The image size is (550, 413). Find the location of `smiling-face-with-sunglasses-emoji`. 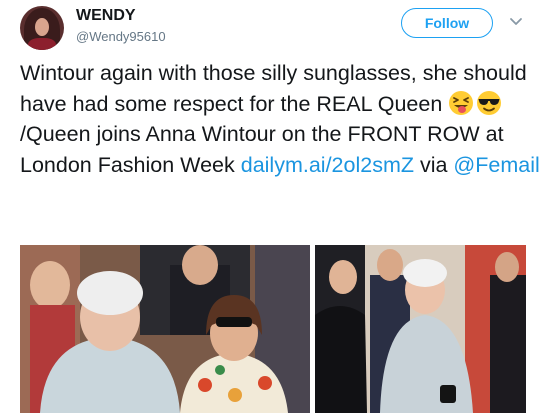

smiling-face-with-sunglasses-emoji is located at coordinates (489, 102).